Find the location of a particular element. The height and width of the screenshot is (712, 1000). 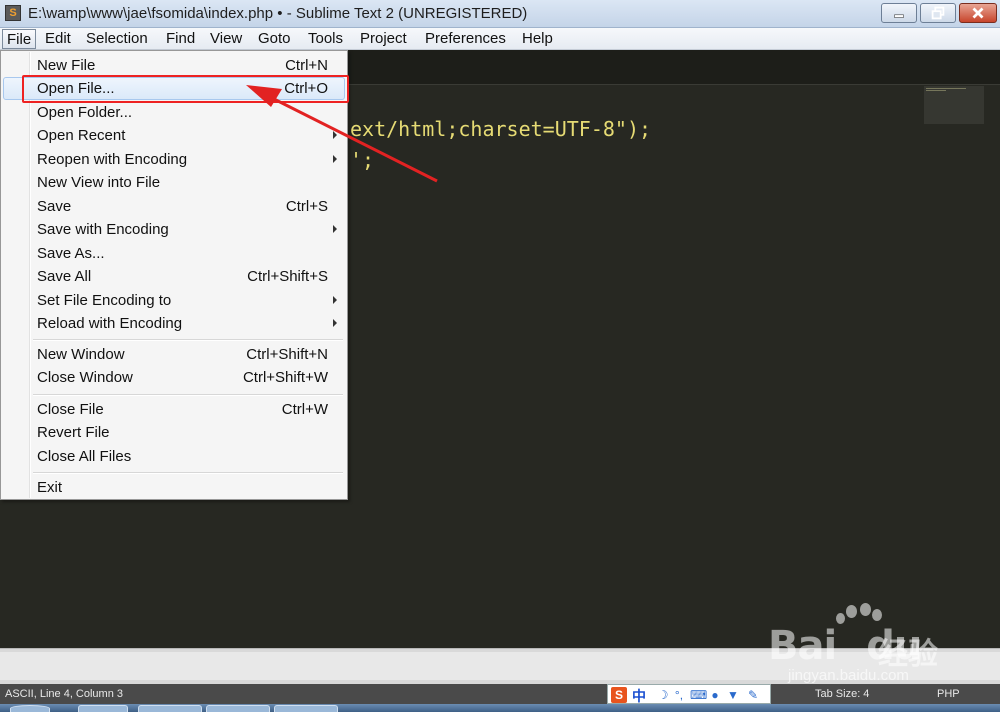

menu-item-new-view-into-file: New View into File is located at coordinates (174, 182).